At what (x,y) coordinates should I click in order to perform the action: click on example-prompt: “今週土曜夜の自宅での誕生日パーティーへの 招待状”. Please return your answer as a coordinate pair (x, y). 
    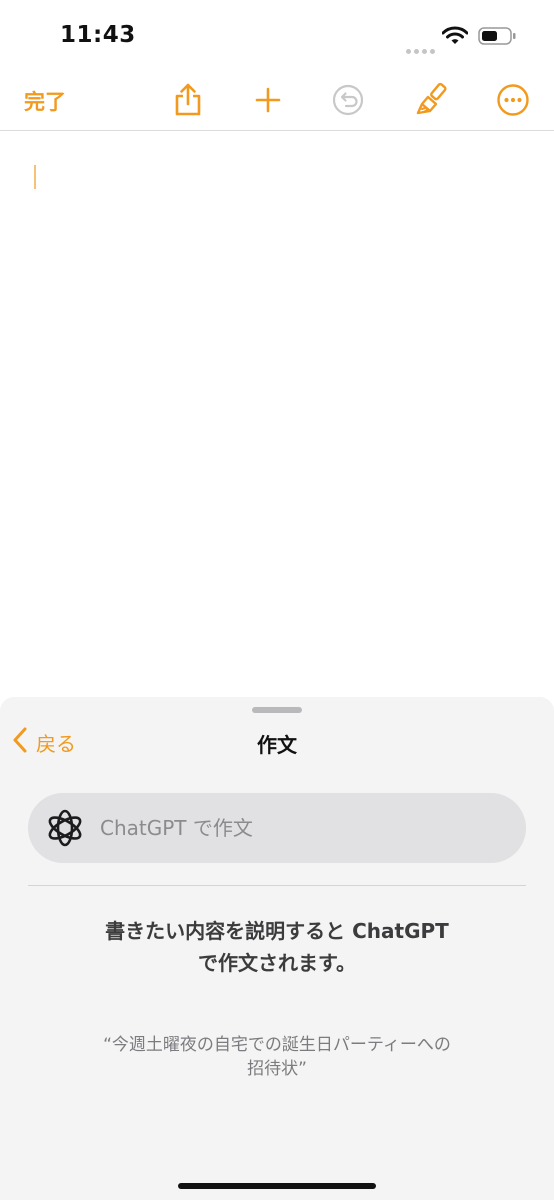
    Looking at the image, I should click on (277, 1057).